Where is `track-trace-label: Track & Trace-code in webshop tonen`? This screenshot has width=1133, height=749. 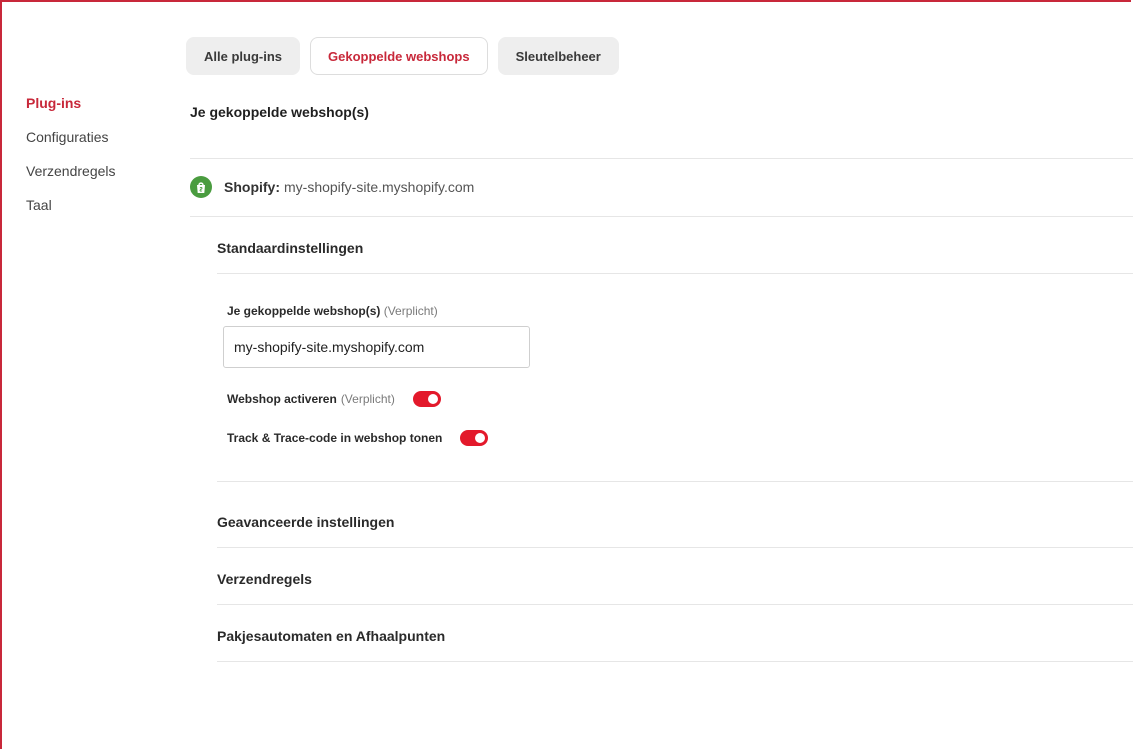
track-trace-label: Track & Trace-code in webshop tonen is located at coordinates (335, 438).